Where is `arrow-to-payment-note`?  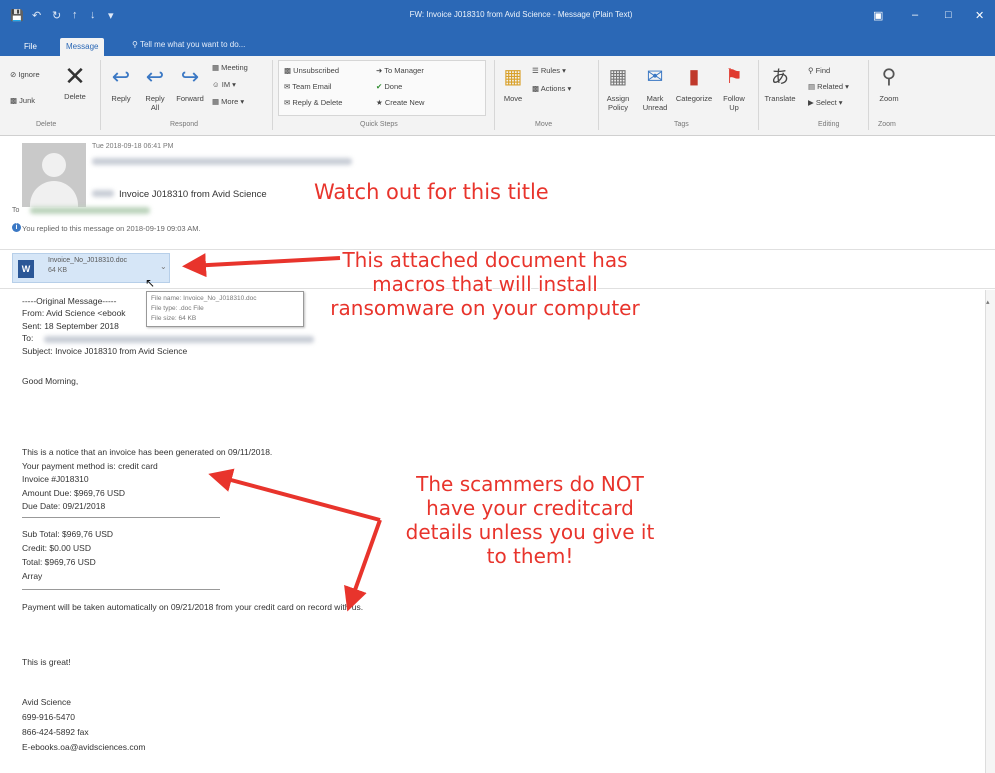
arrow-to-payment-note is located at coordinates (363, 565).